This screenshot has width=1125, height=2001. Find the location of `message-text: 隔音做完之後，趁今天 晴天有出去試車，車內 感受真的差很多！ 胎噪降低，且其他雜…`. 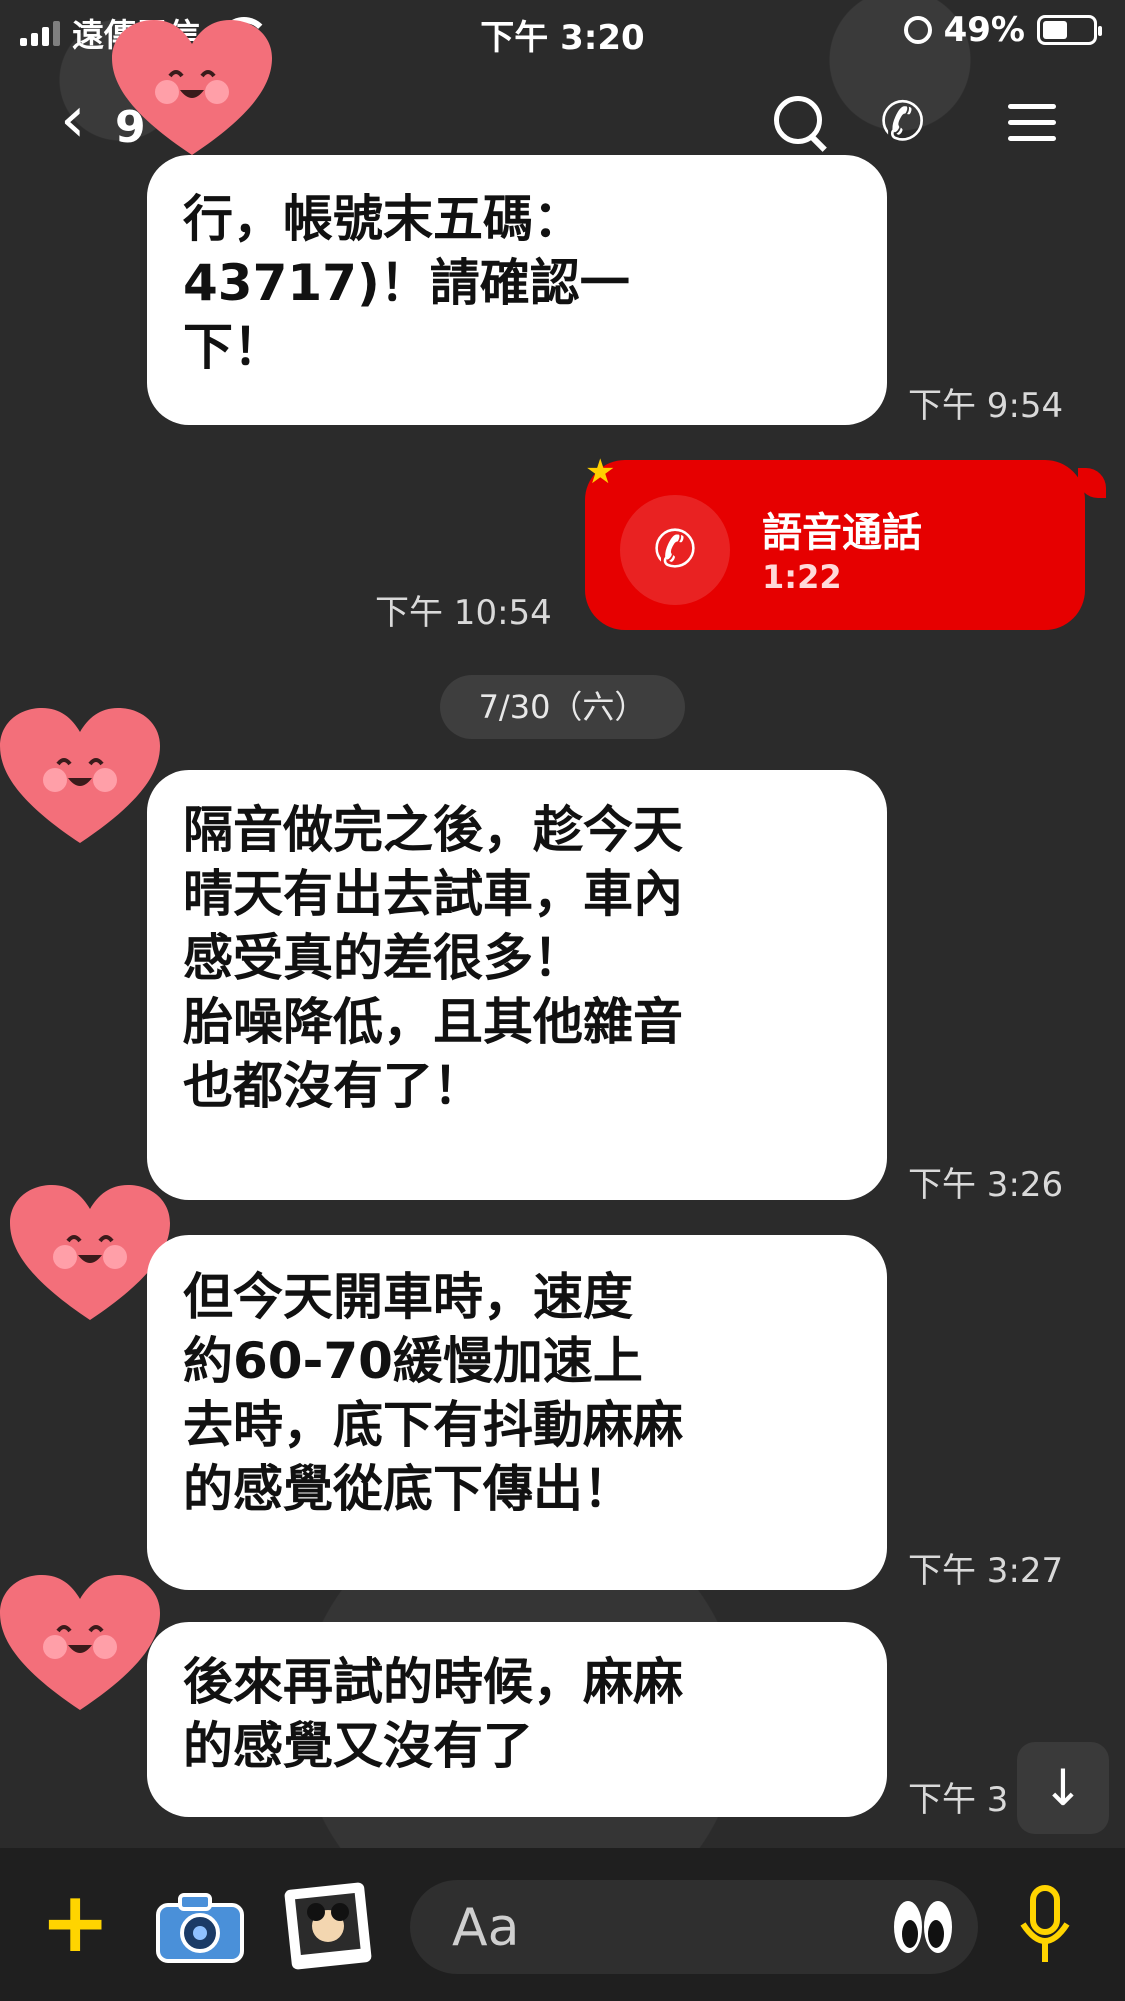

message-text: 隔音做完之後，趁今天 晴天有出去試車，車內 感受真的差很多！ 胎噪降低，且其他雜… is located at coordinates (433, 958).